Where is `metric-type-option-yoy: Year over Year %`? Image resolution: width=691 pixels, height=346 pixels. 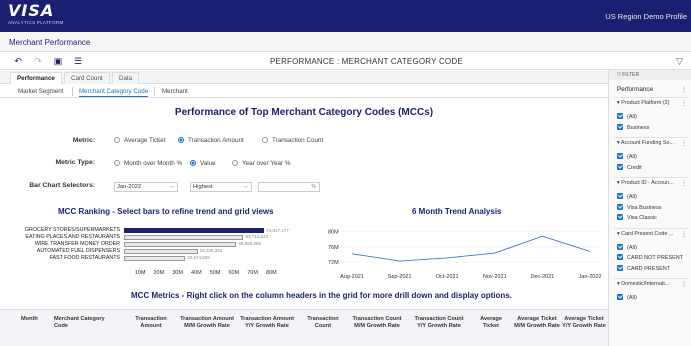 metric-type-option-yoy: Year over Year % is located at coordinates (261, 163).